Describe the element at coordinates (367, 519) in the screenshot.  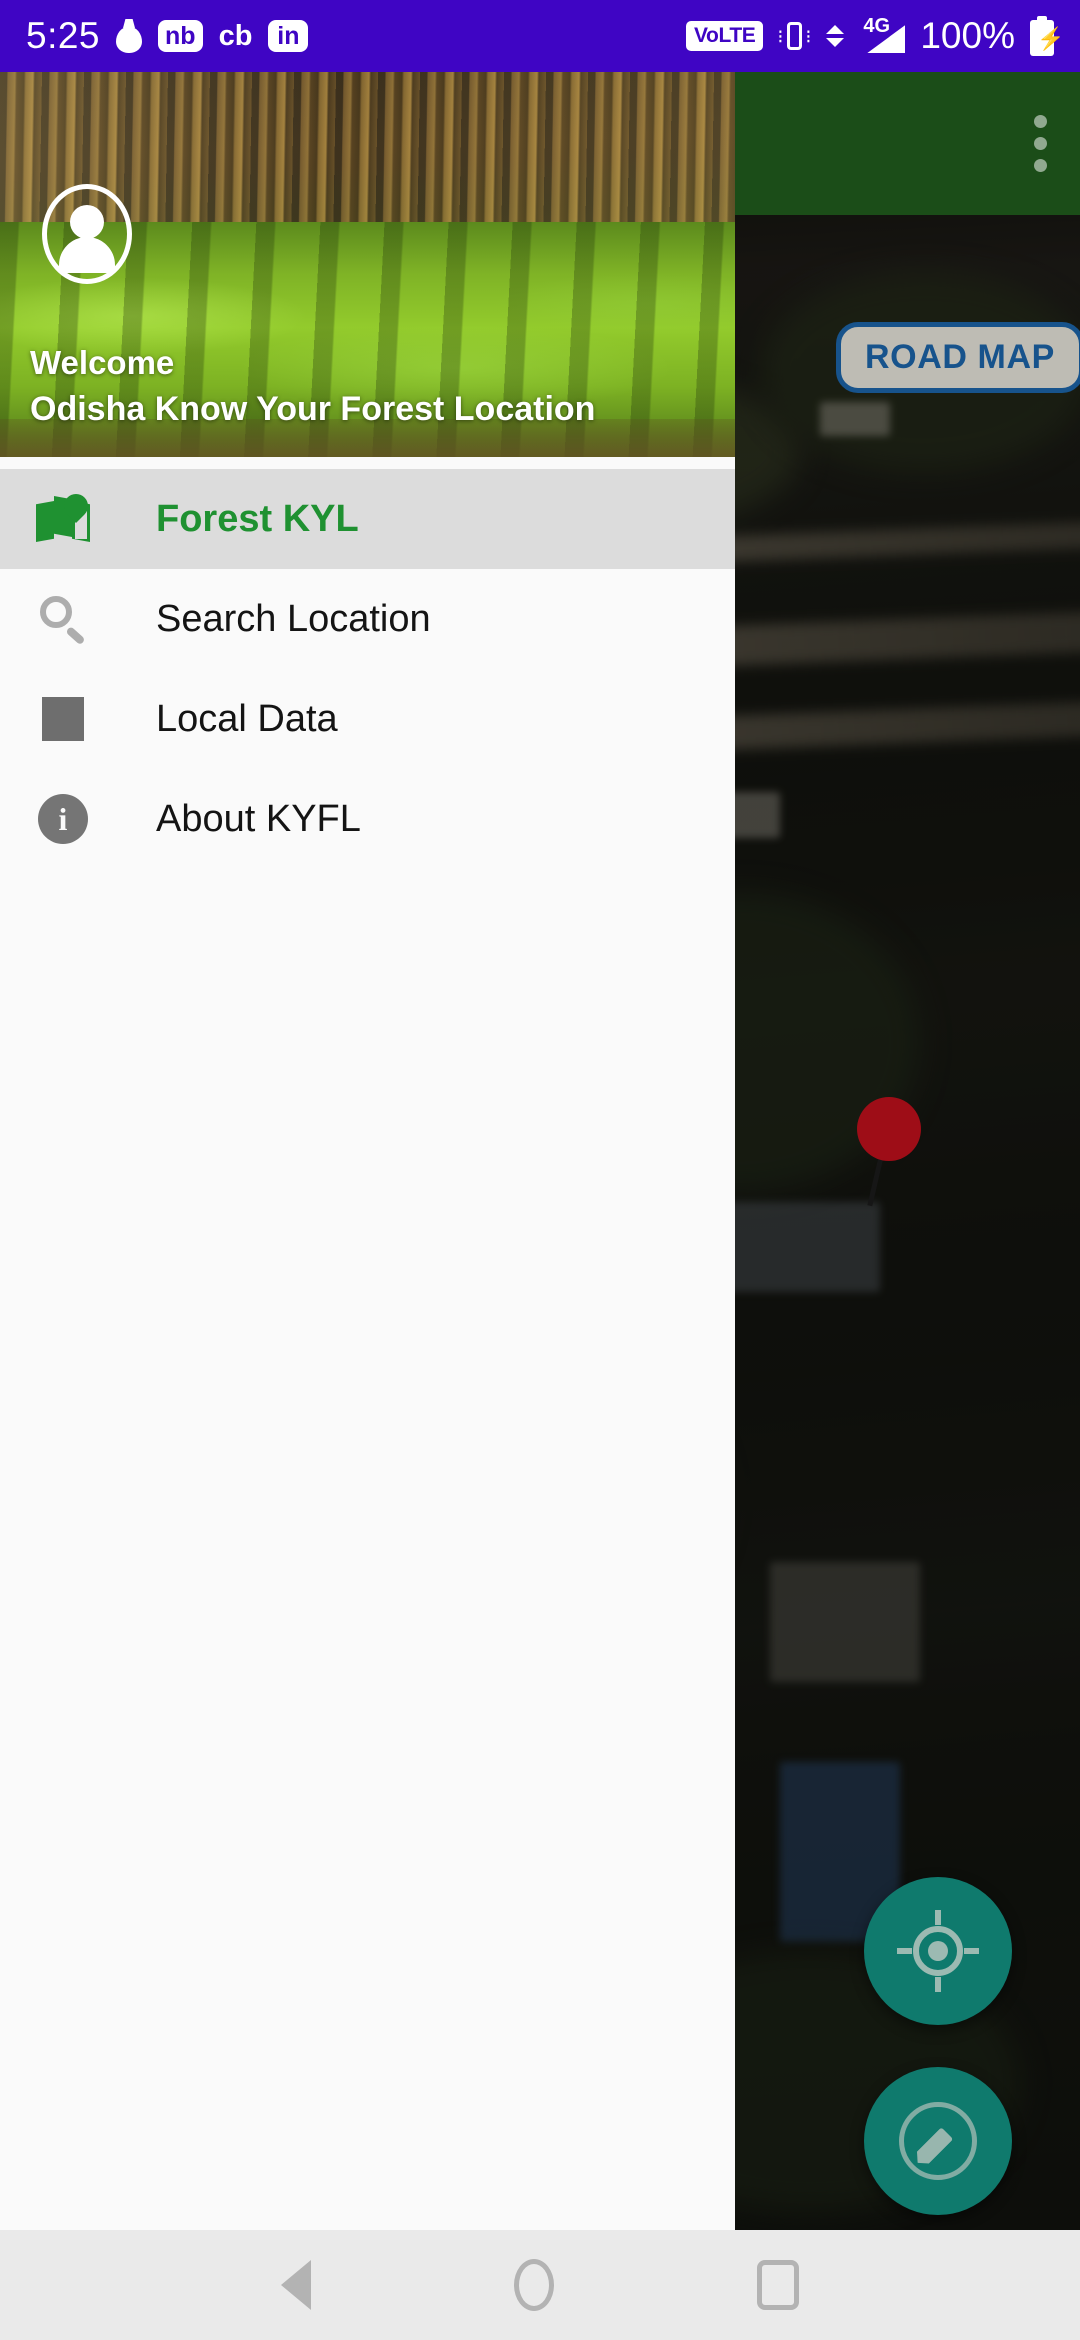
I see `sidebar-item-forest-kyl: Forest KYL` at that location.